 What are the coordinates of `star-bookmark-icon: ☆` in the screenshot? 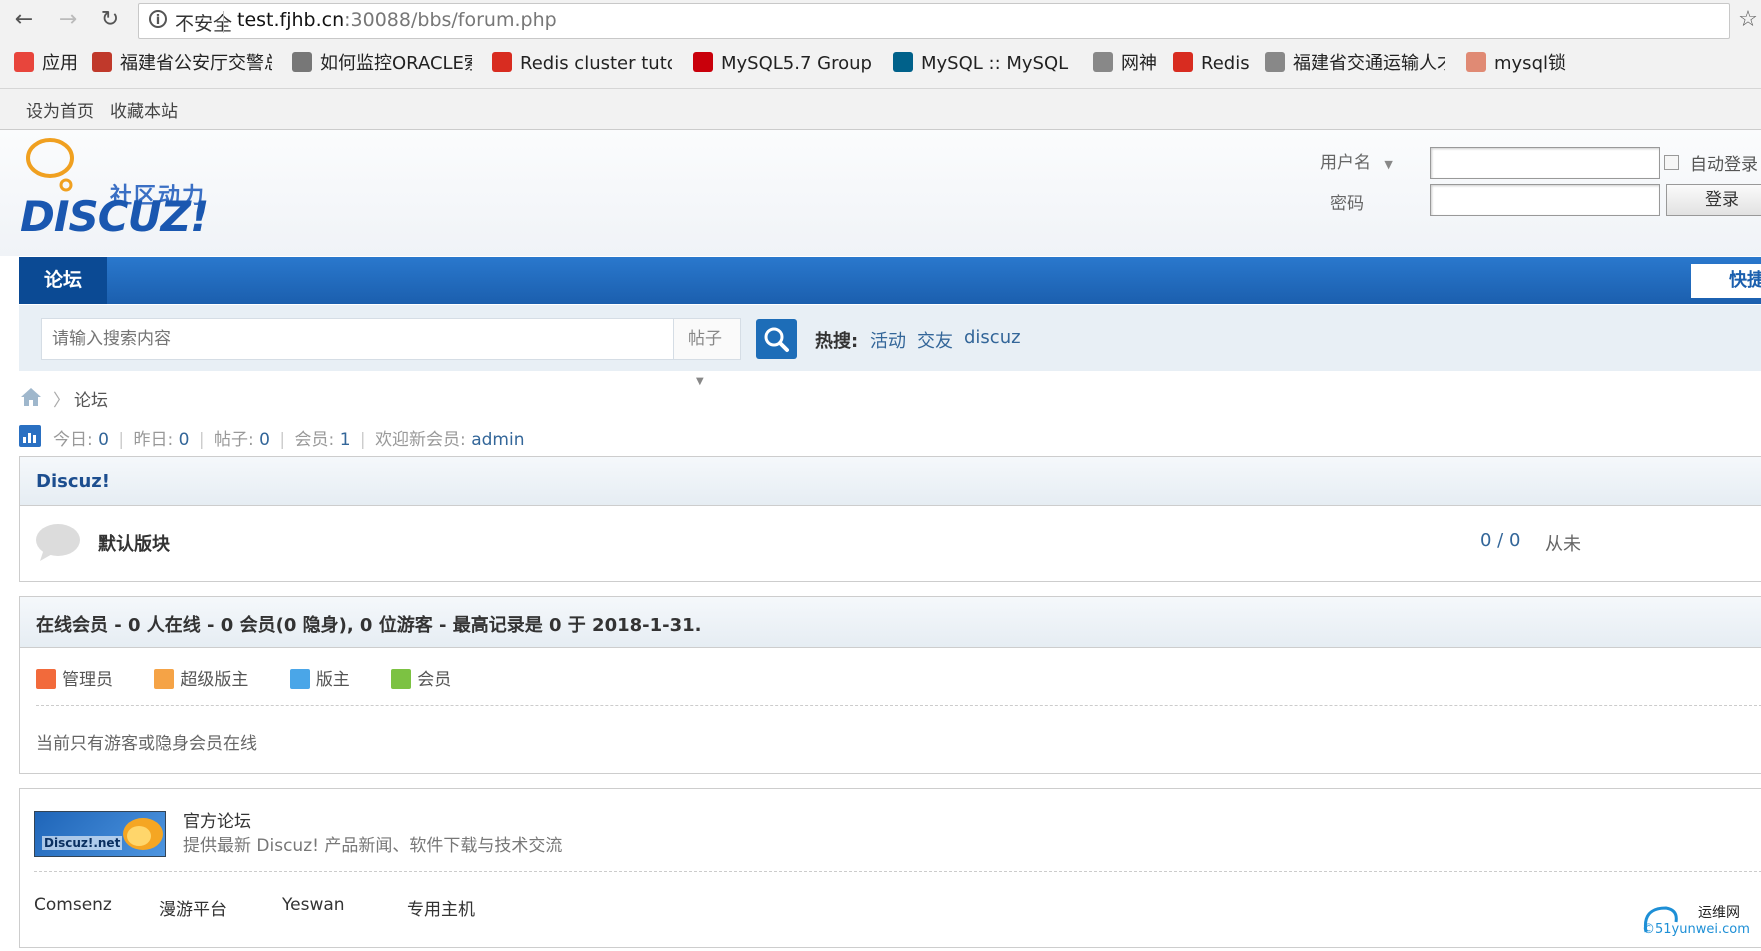 It's located at (1747, 20).